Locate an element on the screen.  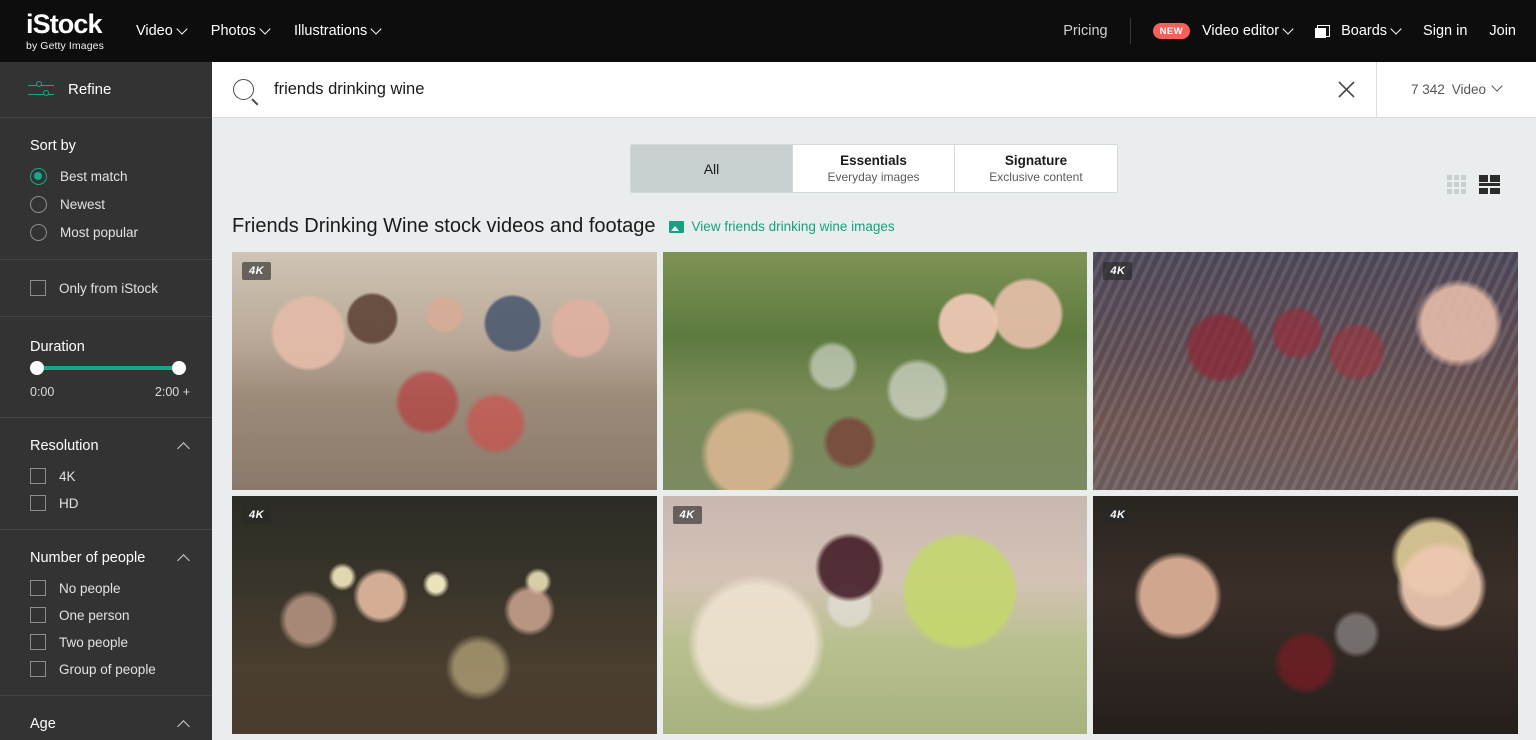
filter-resolution-4k: 4K is located at coordinates (121, 476).